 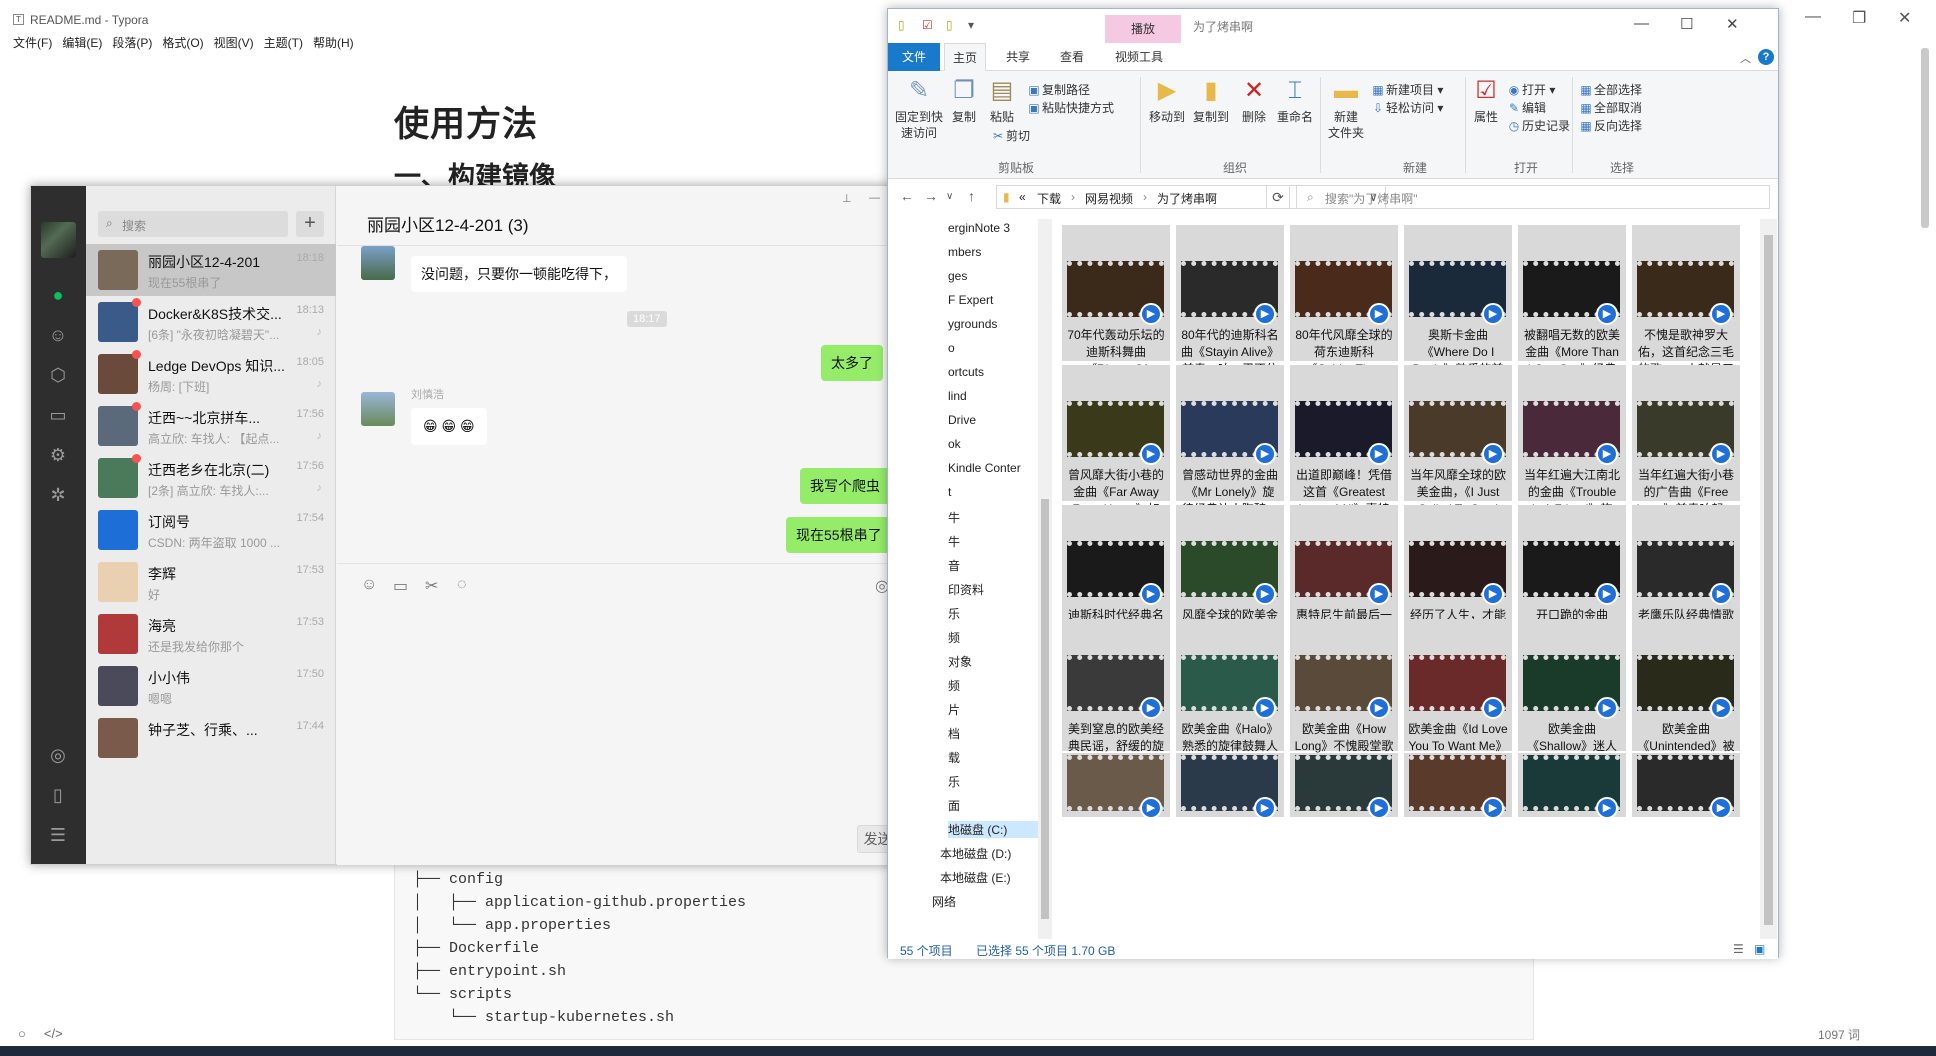 What do you see at coordinates (211, 478) in the screenshot?
I see `chat-list-item: 迁西老乡在北京(二) 17:56 [2条] 高立欣: 车找人:... ♪` at bounding box center [211, 478].